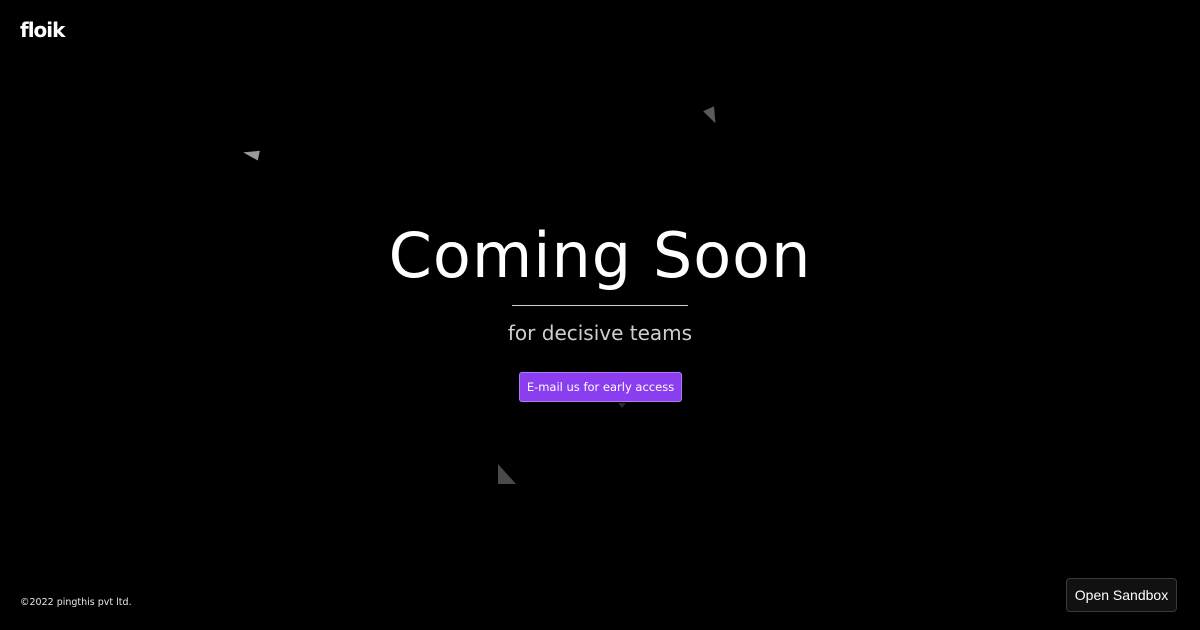 Image resolution: width=1200 pixels, height=630 pixels. Describe the element at coordinates (1121, 595) in the screenshot. I see `open-sandbox-button: Open Sandbox` at that location.